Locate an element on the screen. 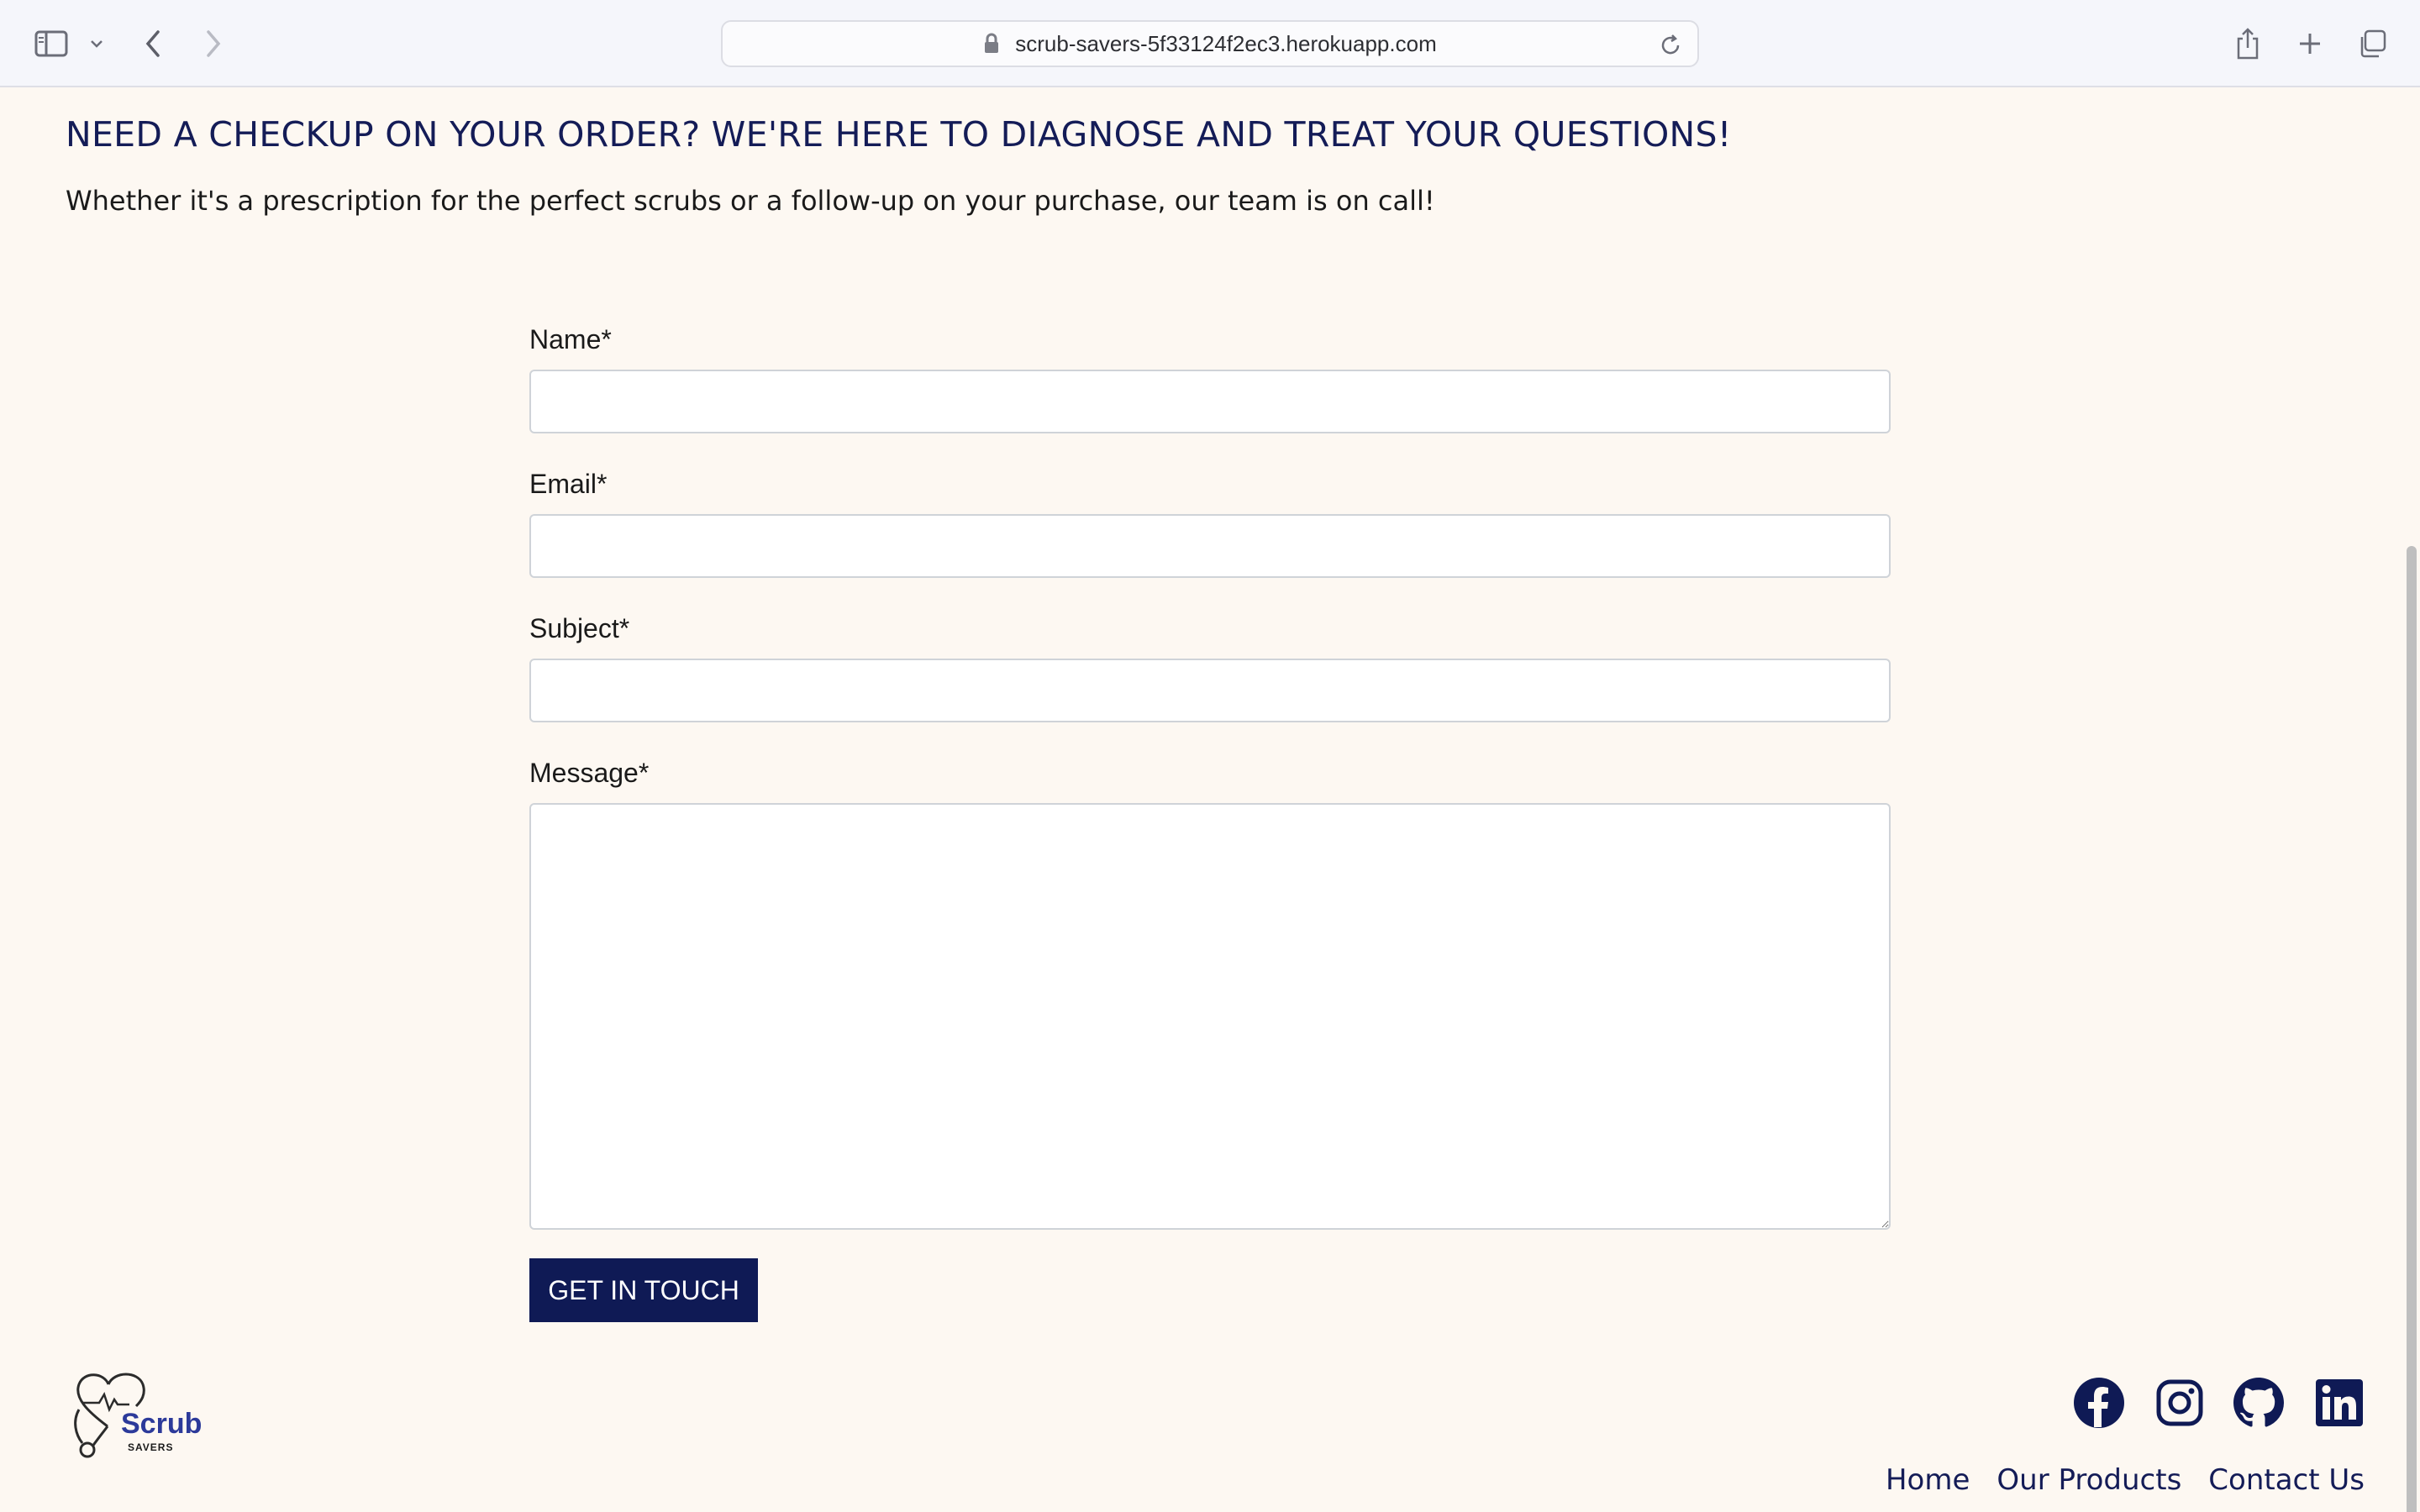 The image size is (2420, 1512). tabs-icon is located at coordinates (2373, 43).